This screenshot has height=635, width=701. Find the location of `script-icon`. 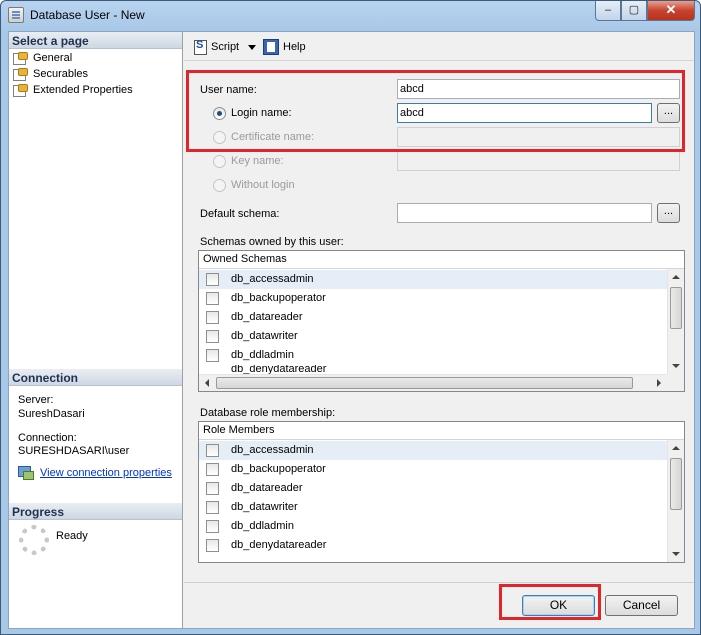

script-icon is located at coordinates (200, 47).